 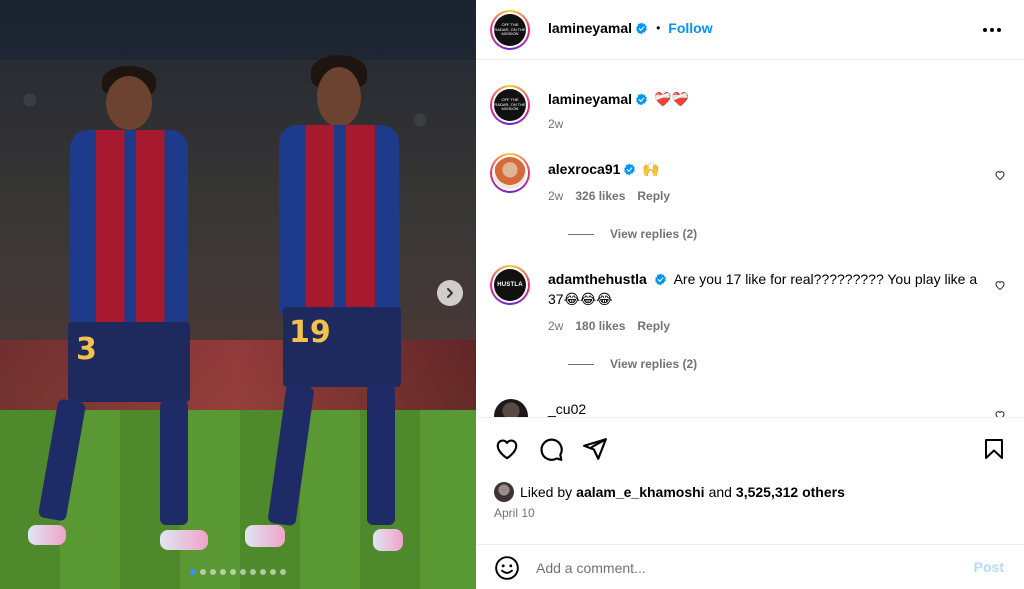 I want to click on player-number: 3, so click(x=86, y=349).